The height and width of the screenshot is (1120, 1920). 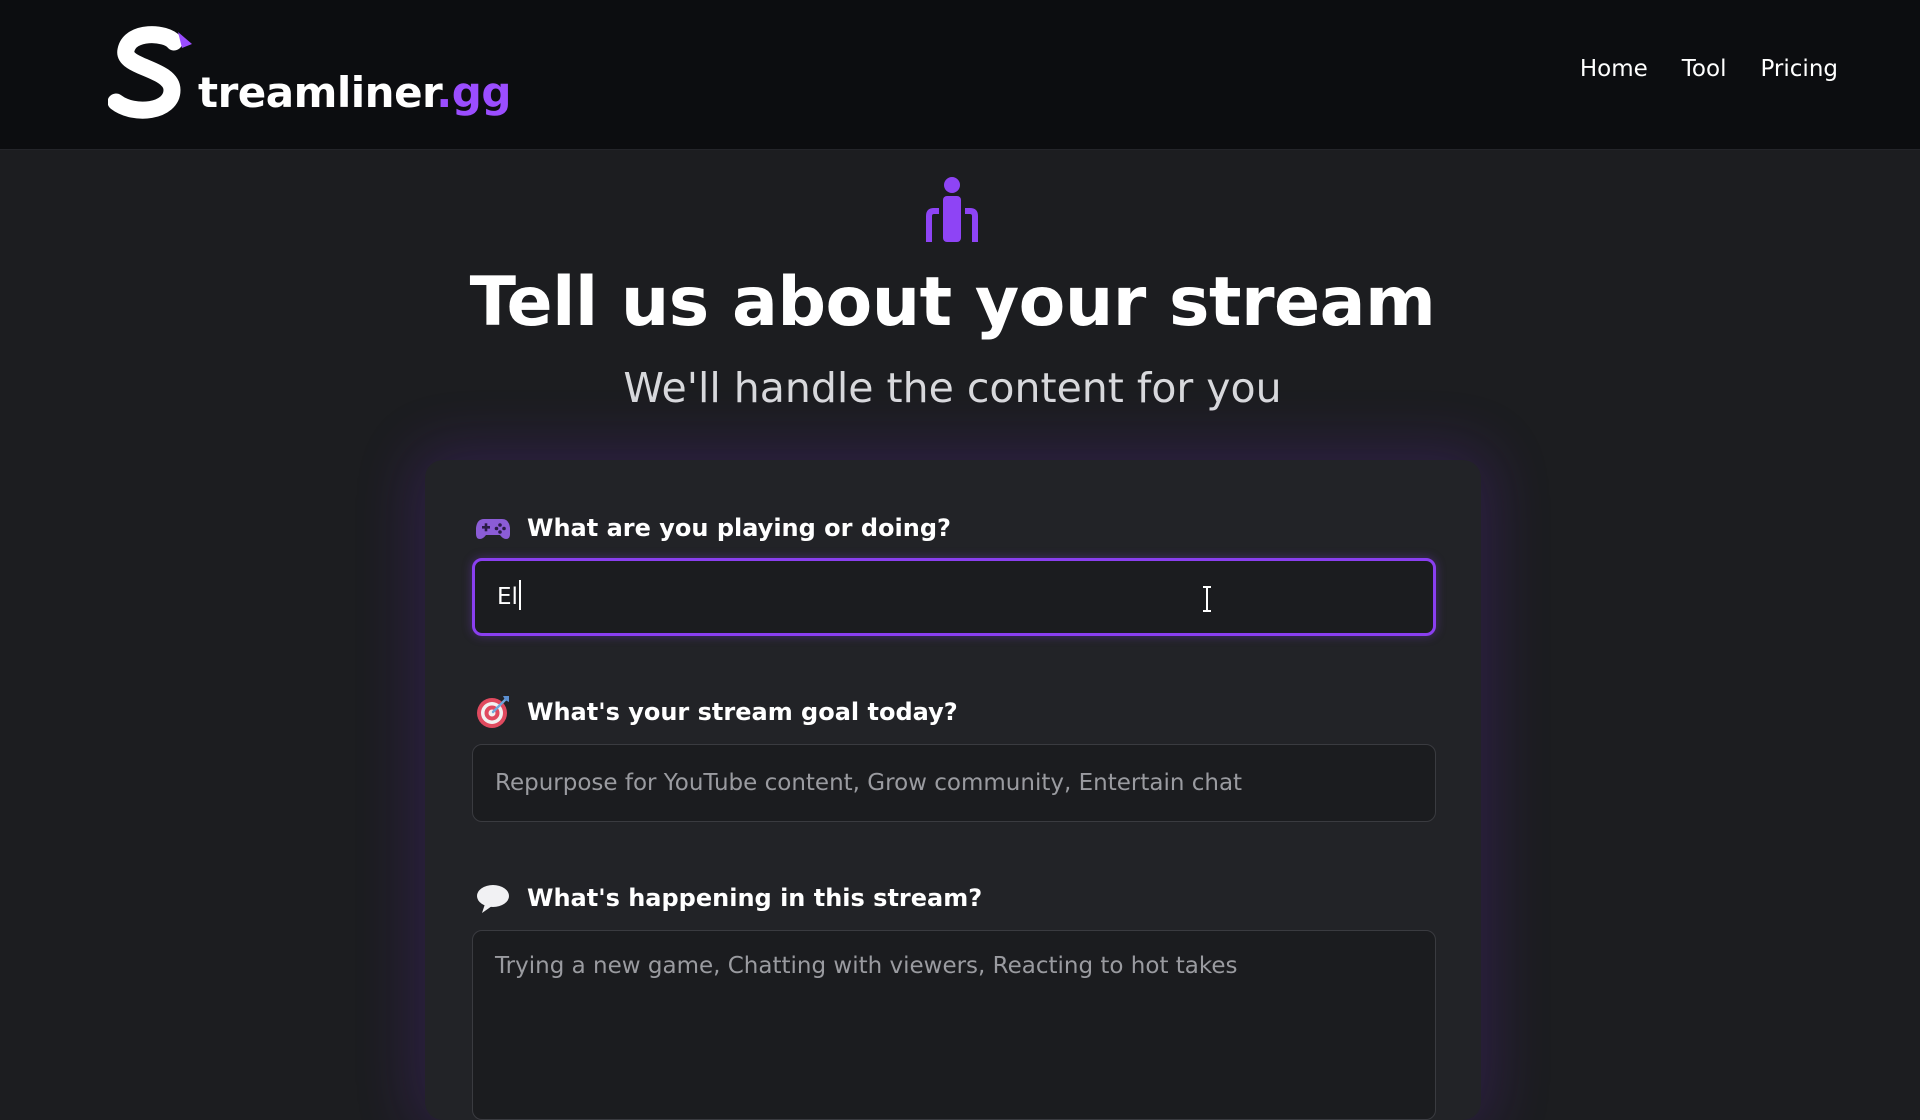 I want to click on field-playing-label: What are you playing or doing?, so click(x=713, y=528).